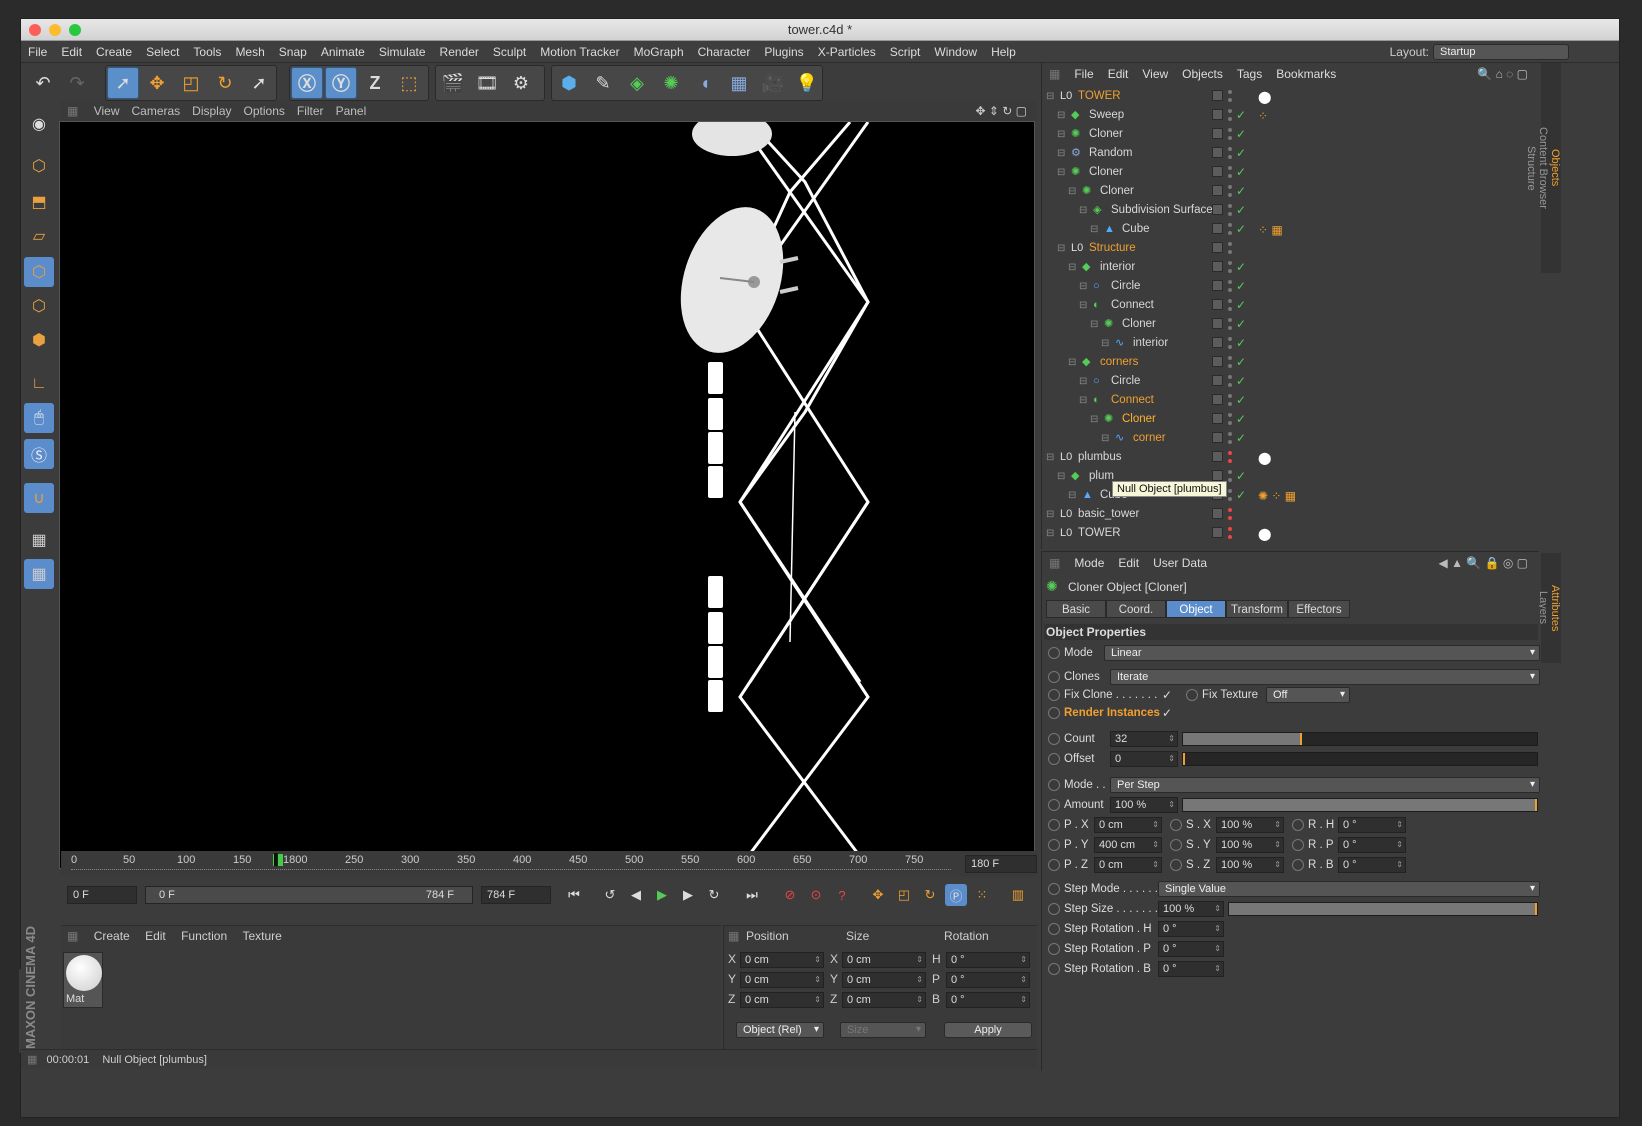  I want to click on rotation-h-field: 0 °, so click(988, 960).